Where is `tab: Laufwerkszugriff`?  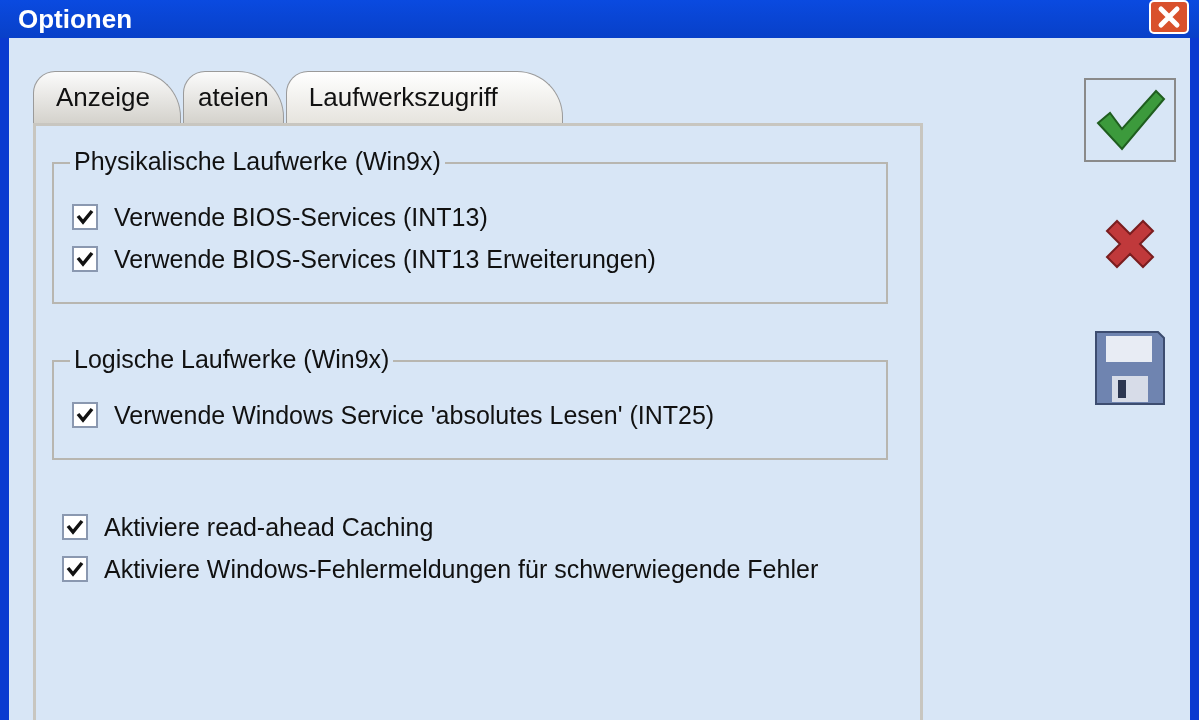 tab: Laufwerkszugriff is located at coordinates (424, 97).